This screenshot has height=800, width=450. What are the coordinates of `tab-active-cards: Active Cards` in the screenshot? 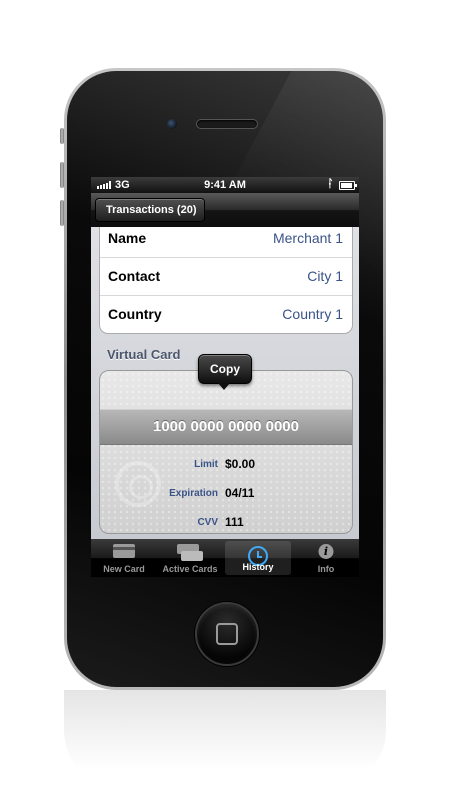 It's located at (190, 558).